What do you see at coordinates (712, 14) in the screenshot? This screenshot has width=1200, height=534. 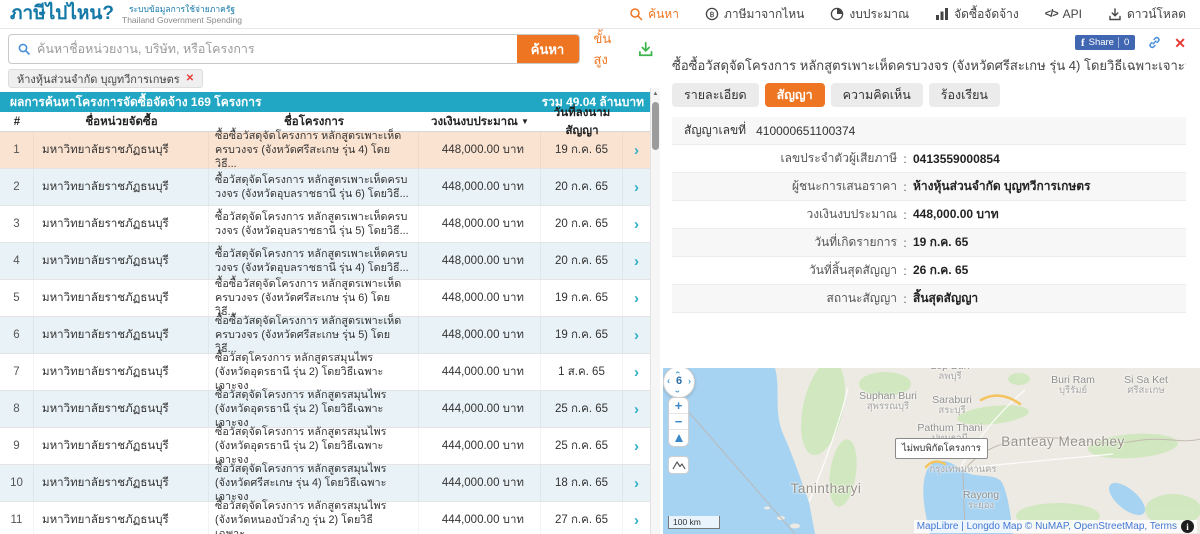 I see `coin-icon: ฿` at bounding box center [712, 14].